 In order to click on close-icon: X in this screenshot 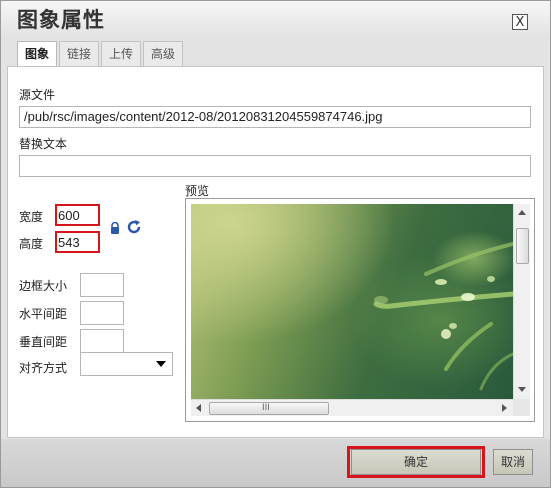, I will do `click(520, 22)`.